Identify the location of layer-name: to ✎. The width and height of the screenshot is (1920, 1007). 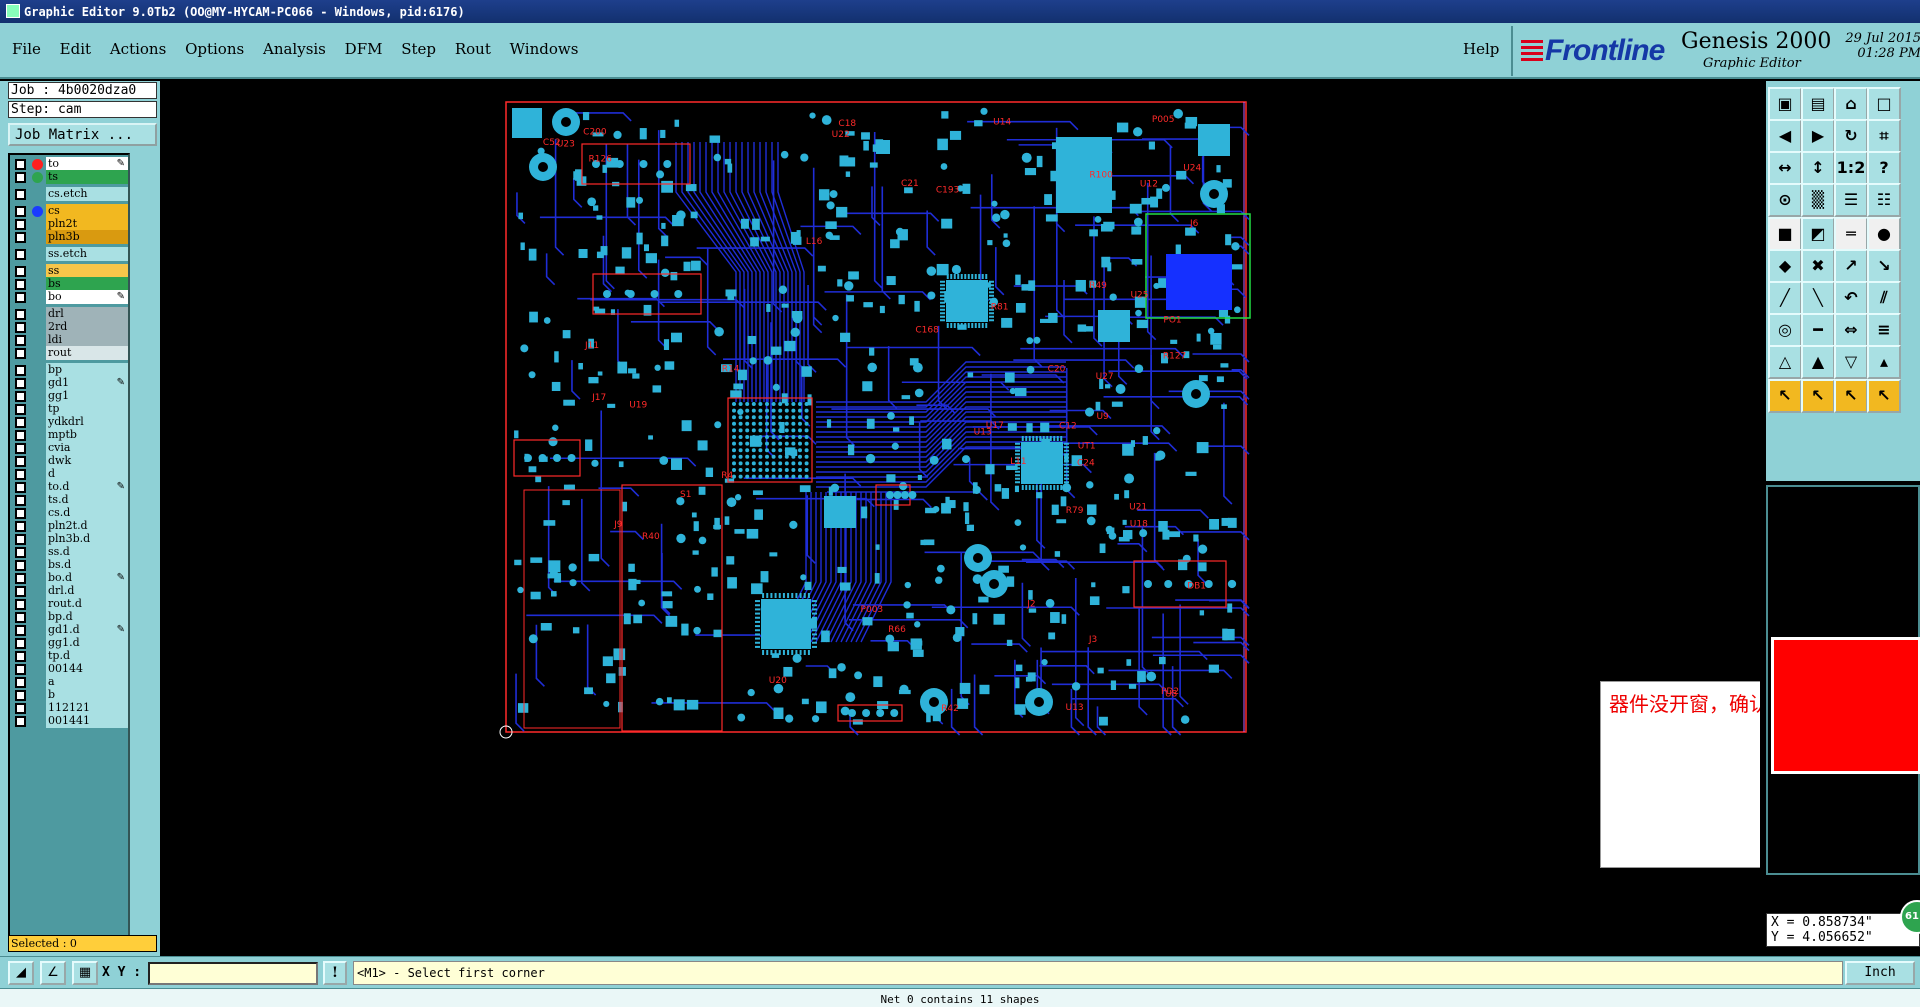
(87, 164).